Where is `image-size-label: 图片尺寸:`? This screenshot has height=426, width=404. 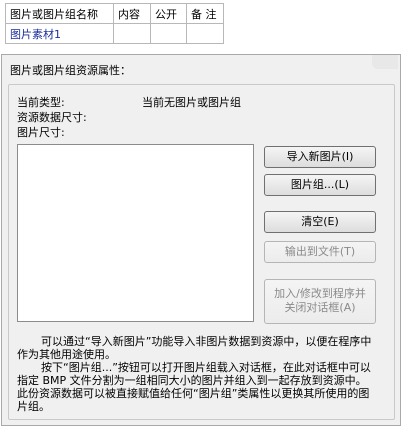
image-size-label: 图片尺寸: is located at coordinates (41, 132).